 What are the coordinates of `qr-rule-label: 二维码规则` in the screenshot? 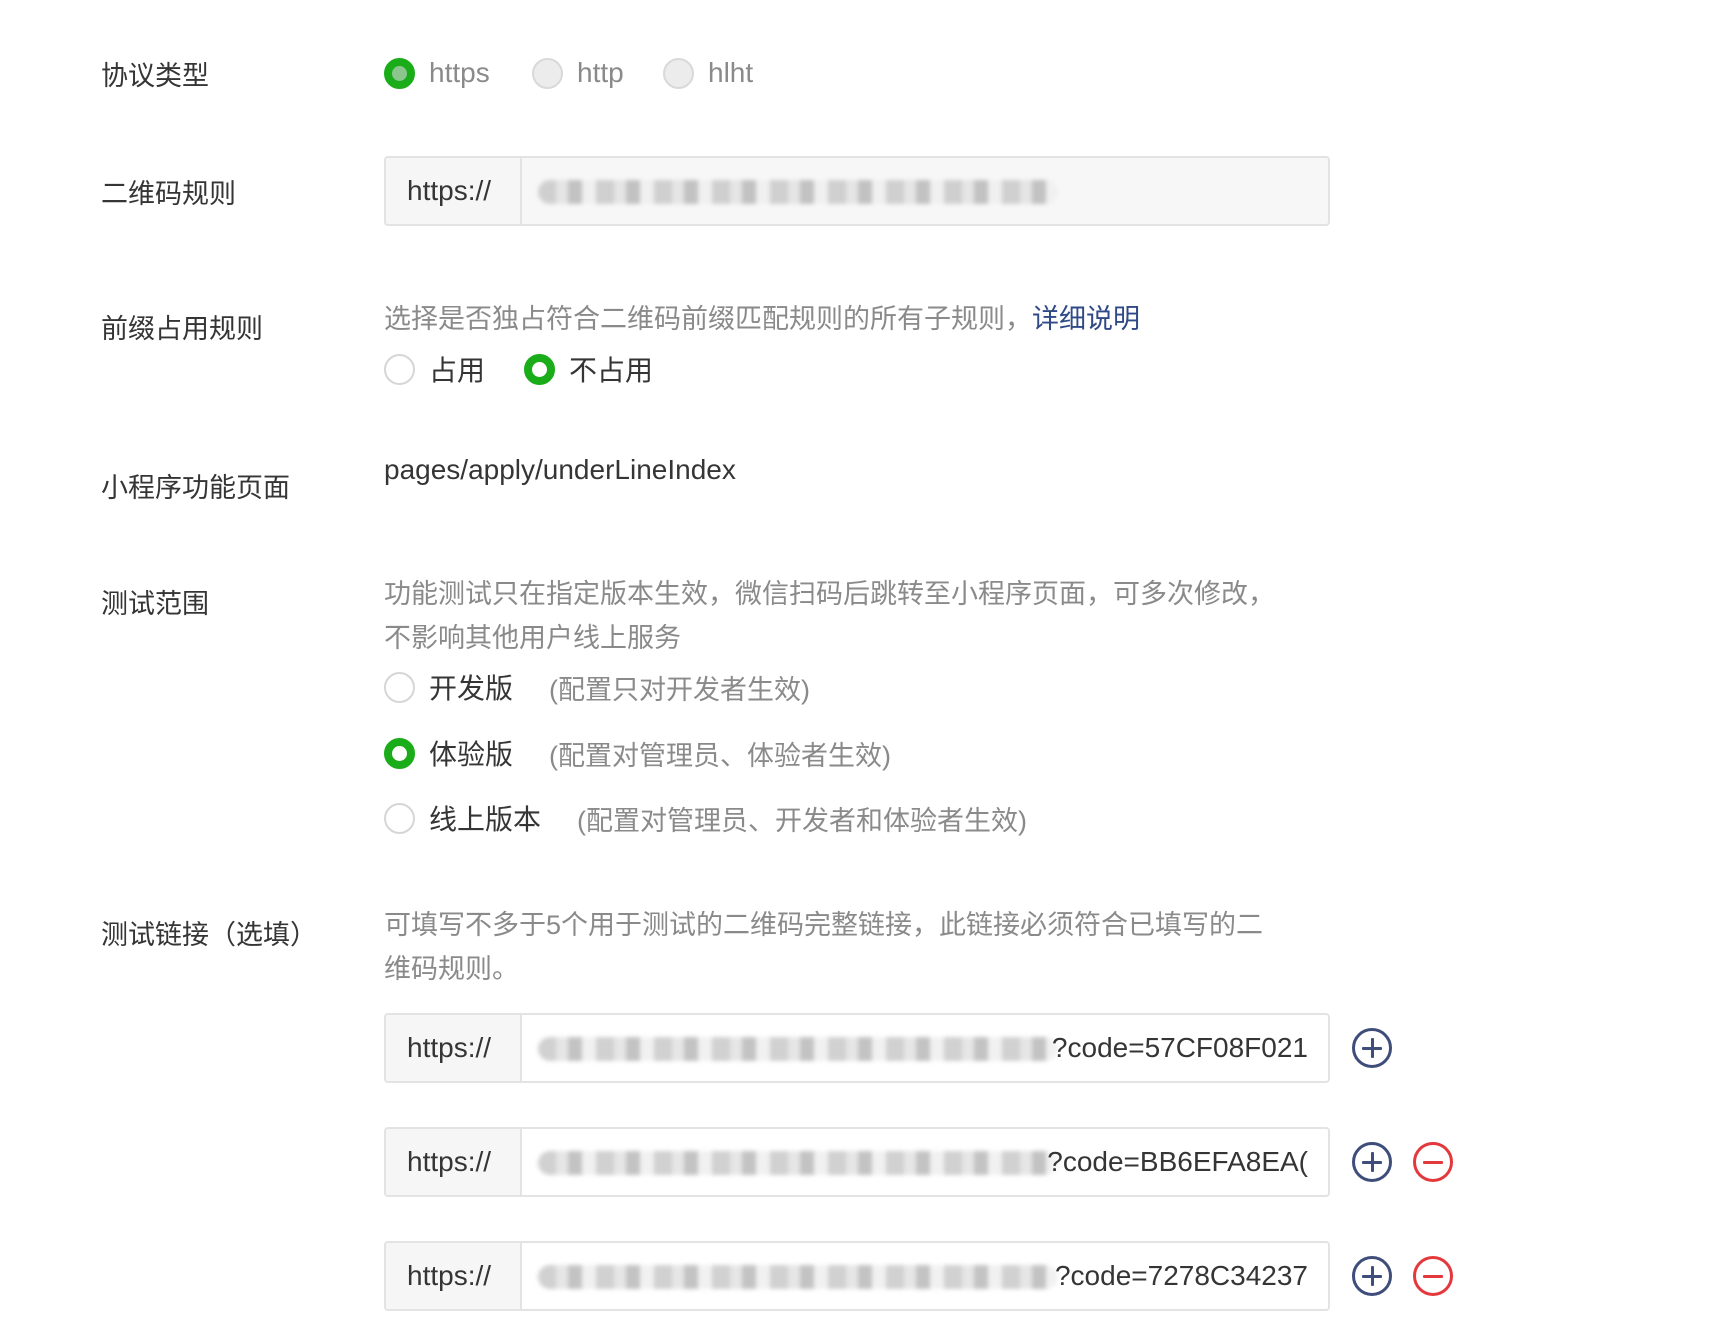 It's located at (168, 194).